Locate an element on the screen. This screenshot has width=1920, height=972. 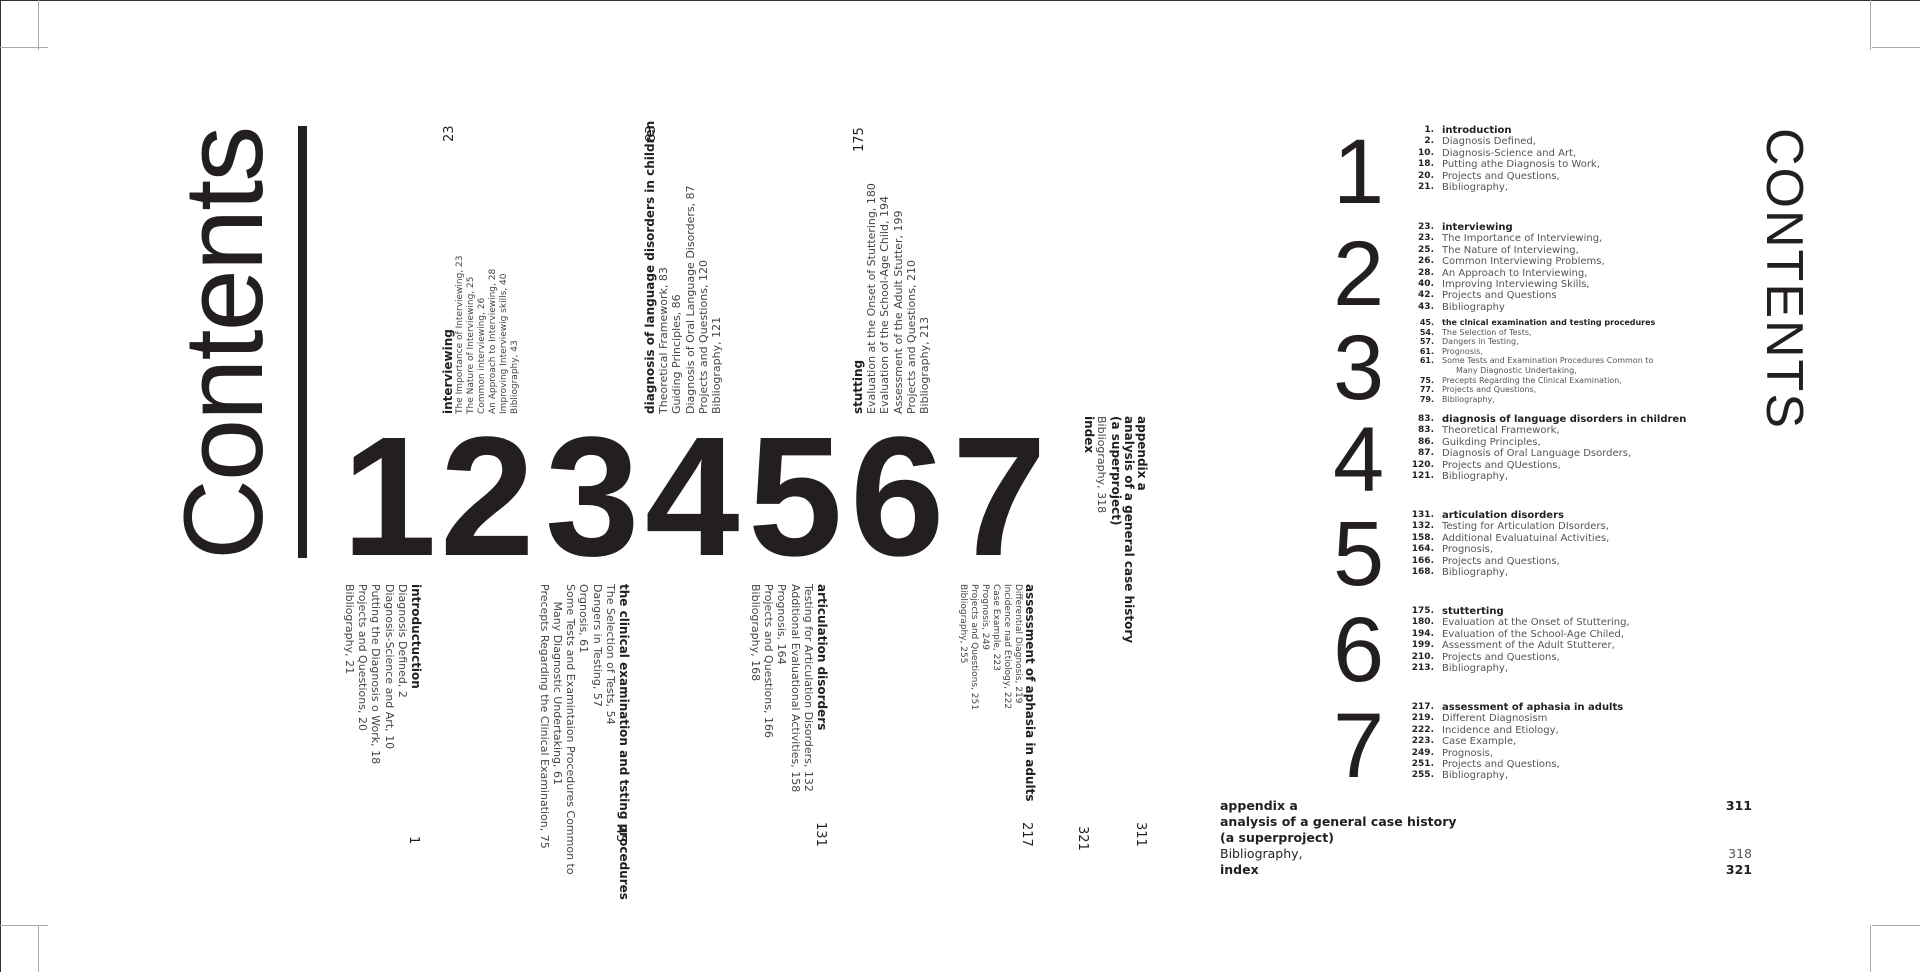
page-number: 321 is located at coordinates (1082, 838).